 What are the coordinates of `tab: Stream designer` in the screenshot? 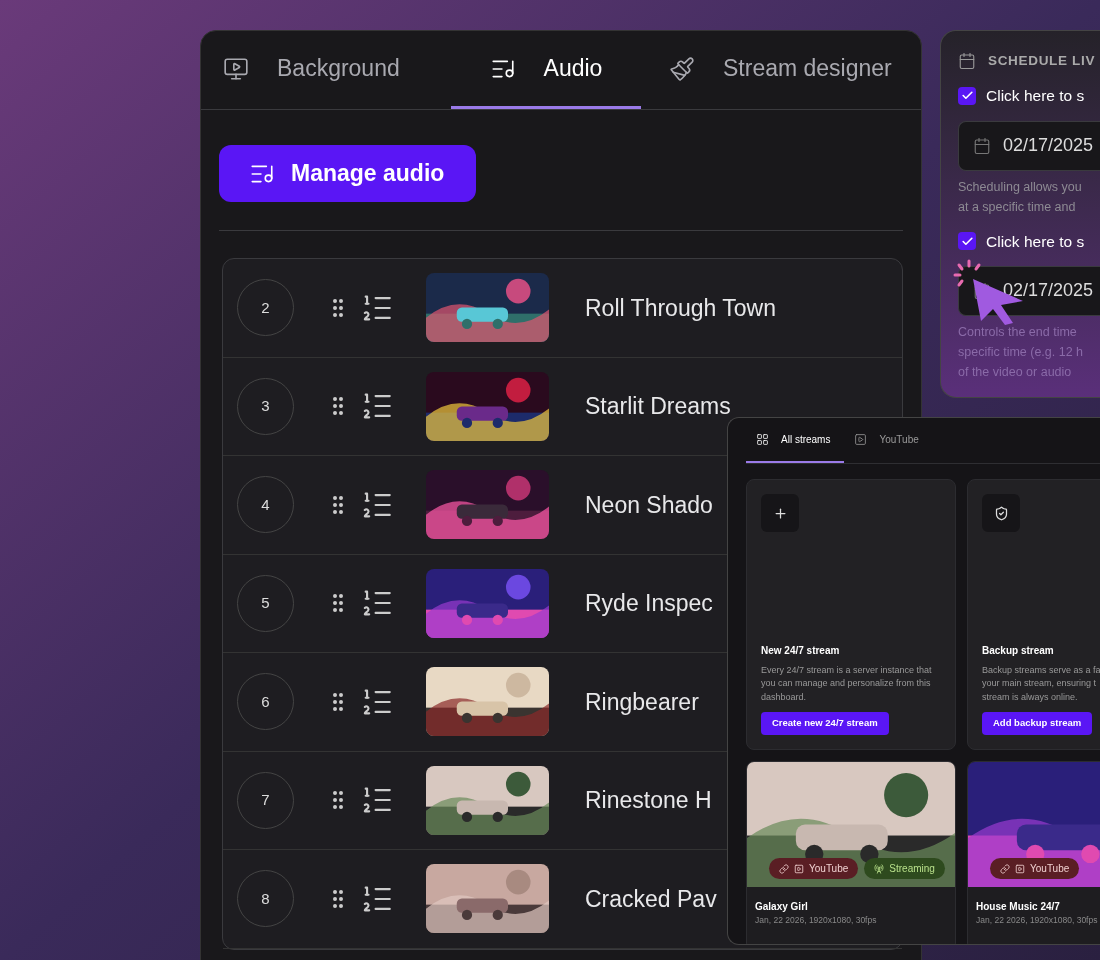 It's located at (780, 70).